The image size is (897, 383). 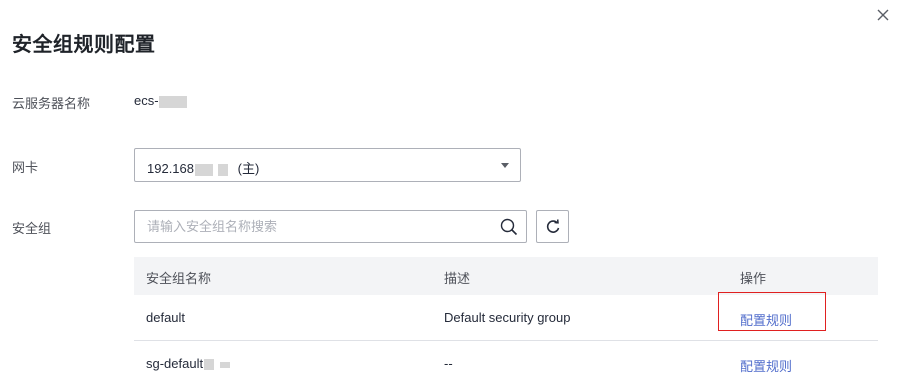 I want to click on refresh-button, so click(x=552, y=226).